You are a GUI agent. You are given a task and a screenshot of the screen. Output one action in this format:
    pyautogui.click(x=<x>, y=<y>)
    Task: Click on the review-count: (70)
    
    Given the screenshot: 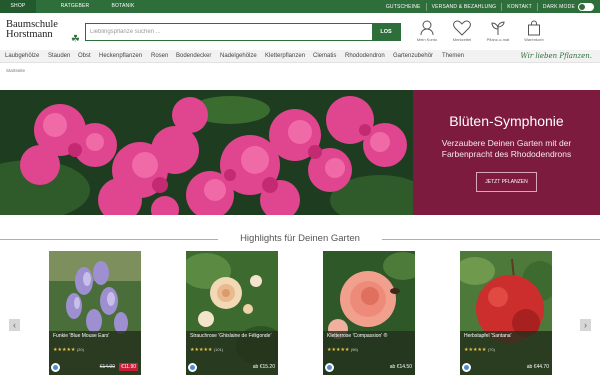 What is the action you would take?
    pyautogui.click(x=491, y=349)
    